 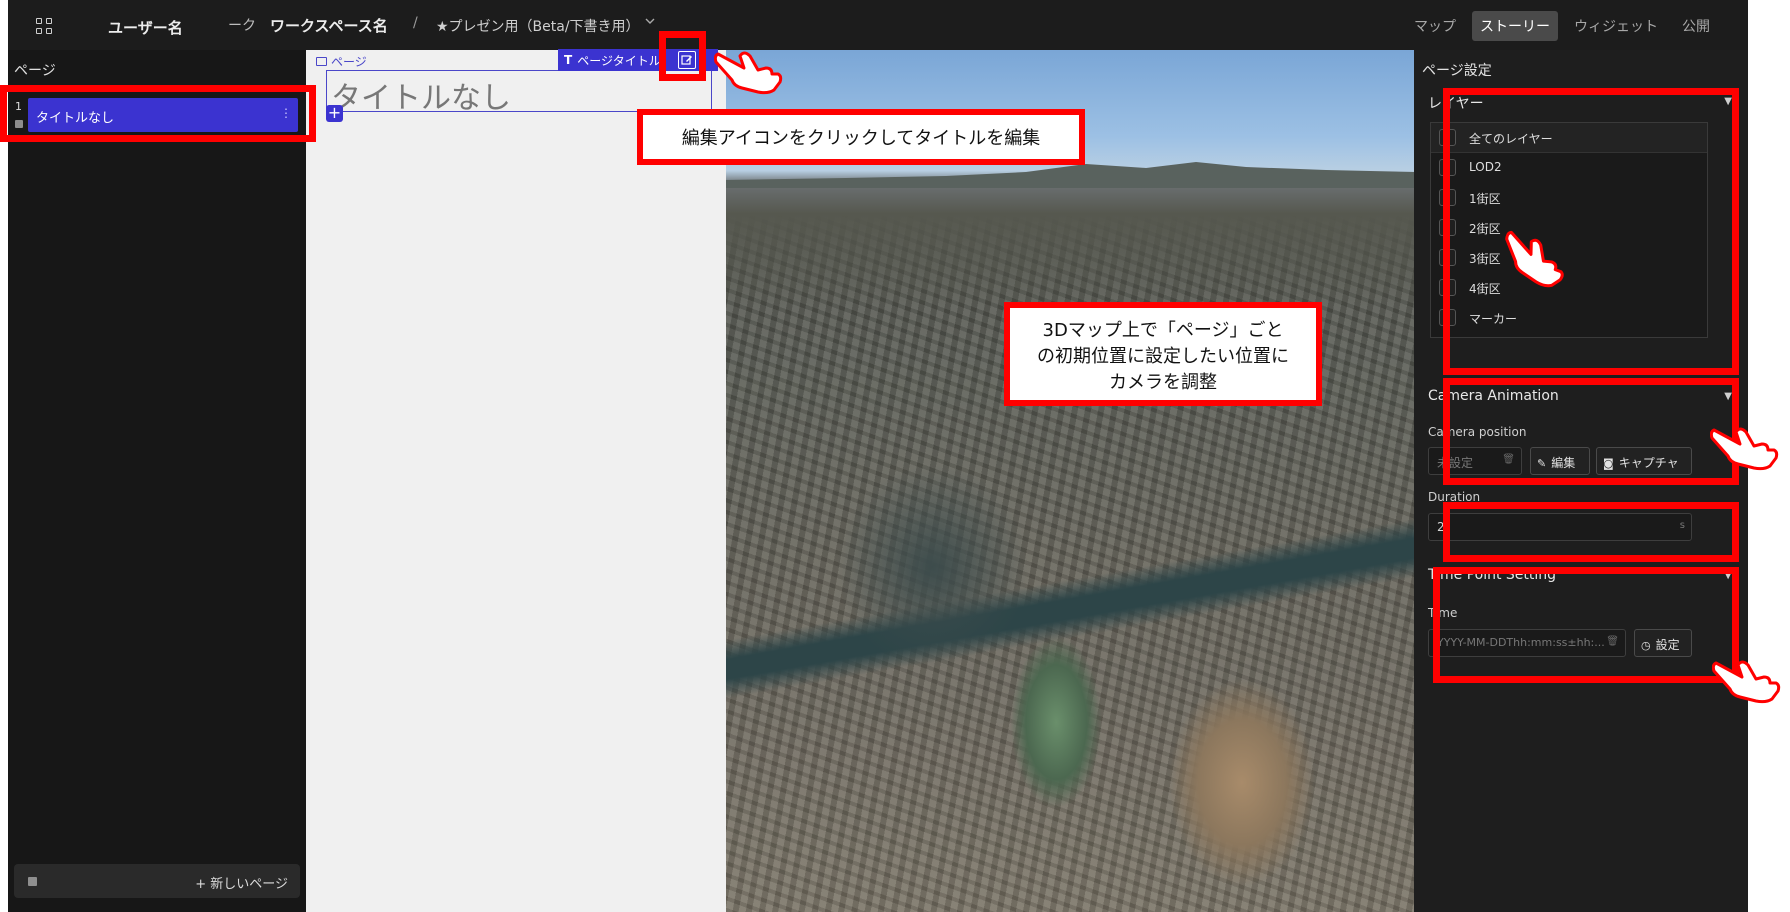 I want to click on pages-sidebar-title: ページ, so click(x=35, y=71).